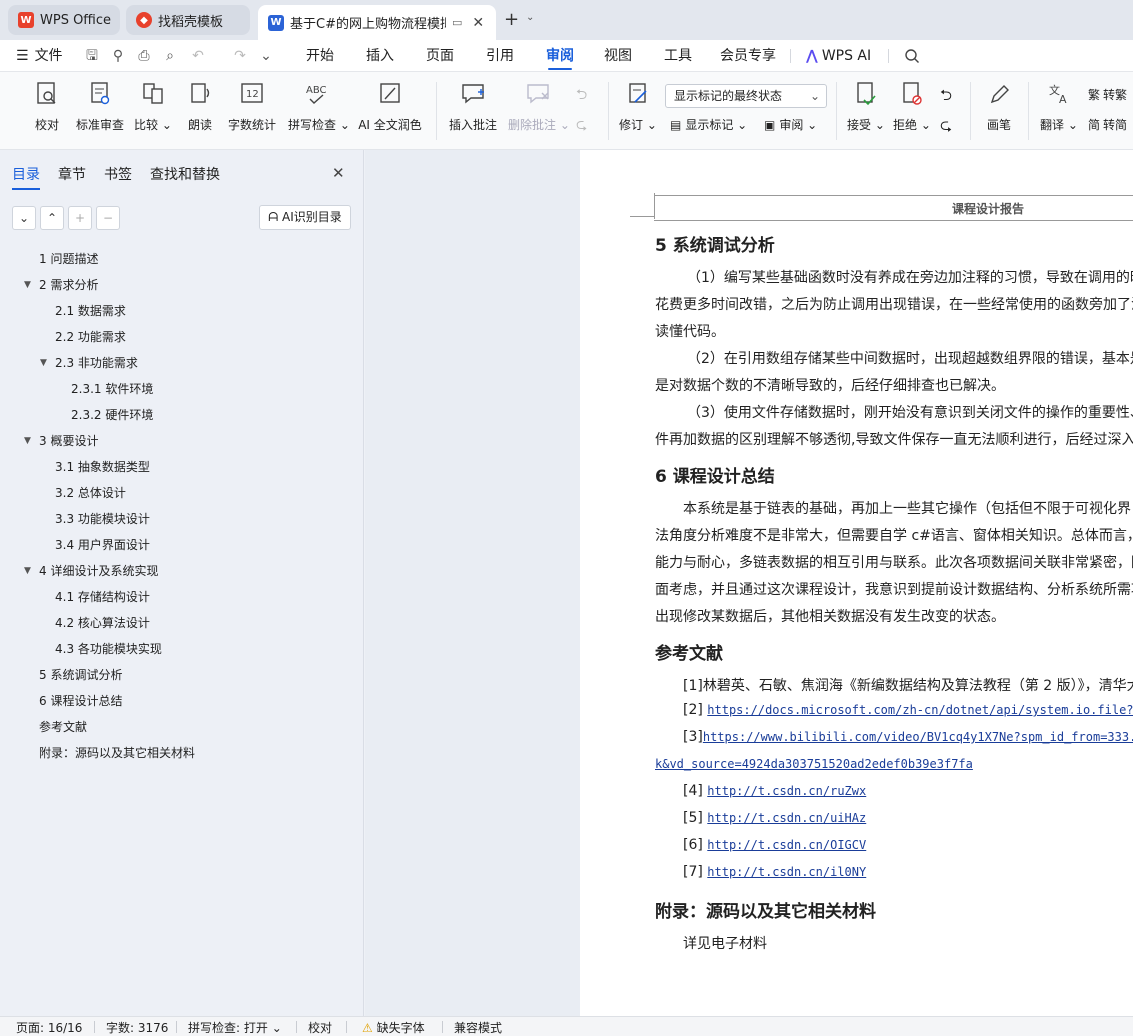 The width and height of the screenshot is (1133, 1036). What do you see at coordinates (473, 111) in the screenshot?
I see `insert-comment-button: 插入批注` at bounding box center [473, 111].